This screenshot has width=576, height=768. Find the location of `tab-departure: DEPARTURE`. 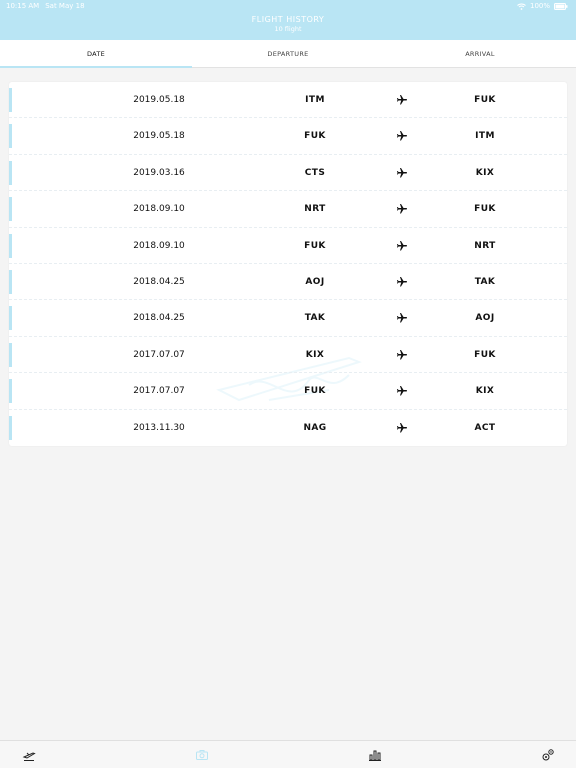

tab-departure: DEPARTURE is located at coordinates (288, 53).